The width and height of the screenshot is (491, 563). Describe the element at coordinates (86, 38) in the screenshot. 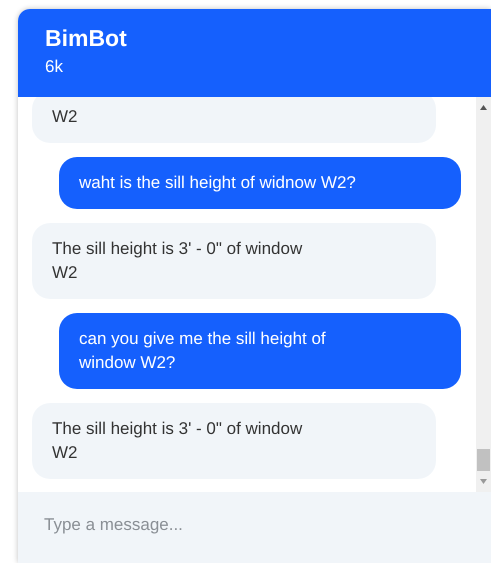

I see `bot-name: BimBot` at that location.